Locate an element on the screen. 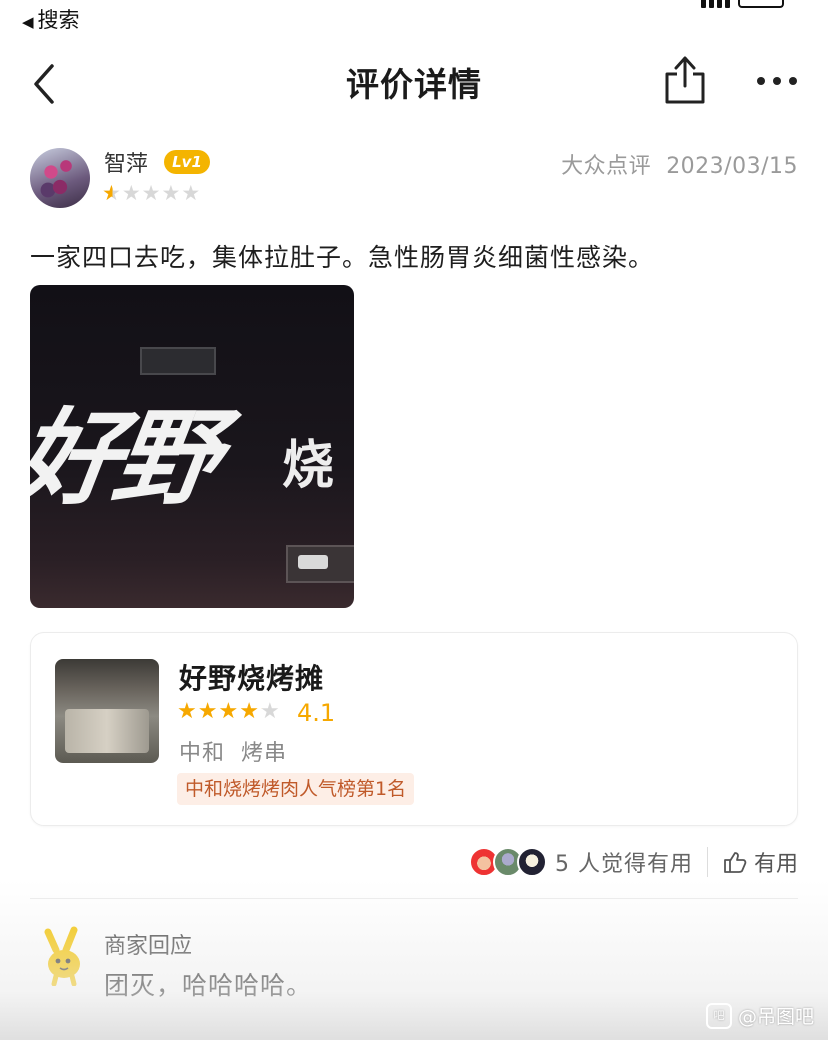 The height and width of the screenshot is (1040, 828). review-star-rating: ★ ★ ★ ★ ★ is located at coordinates (151, 193).